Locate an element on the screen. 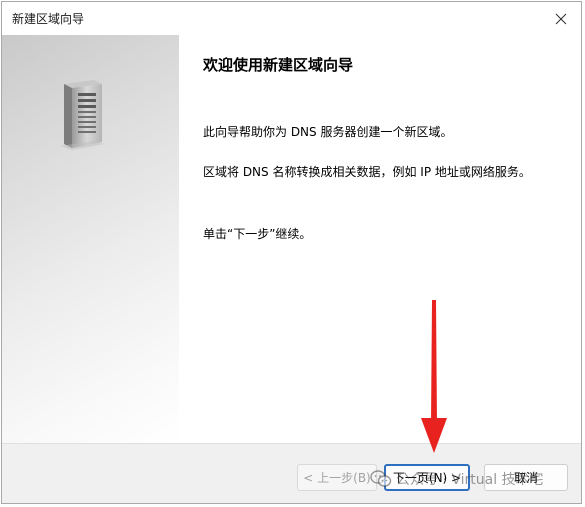  window-title: 新建区域向导 is located at coordinates (48, 19).